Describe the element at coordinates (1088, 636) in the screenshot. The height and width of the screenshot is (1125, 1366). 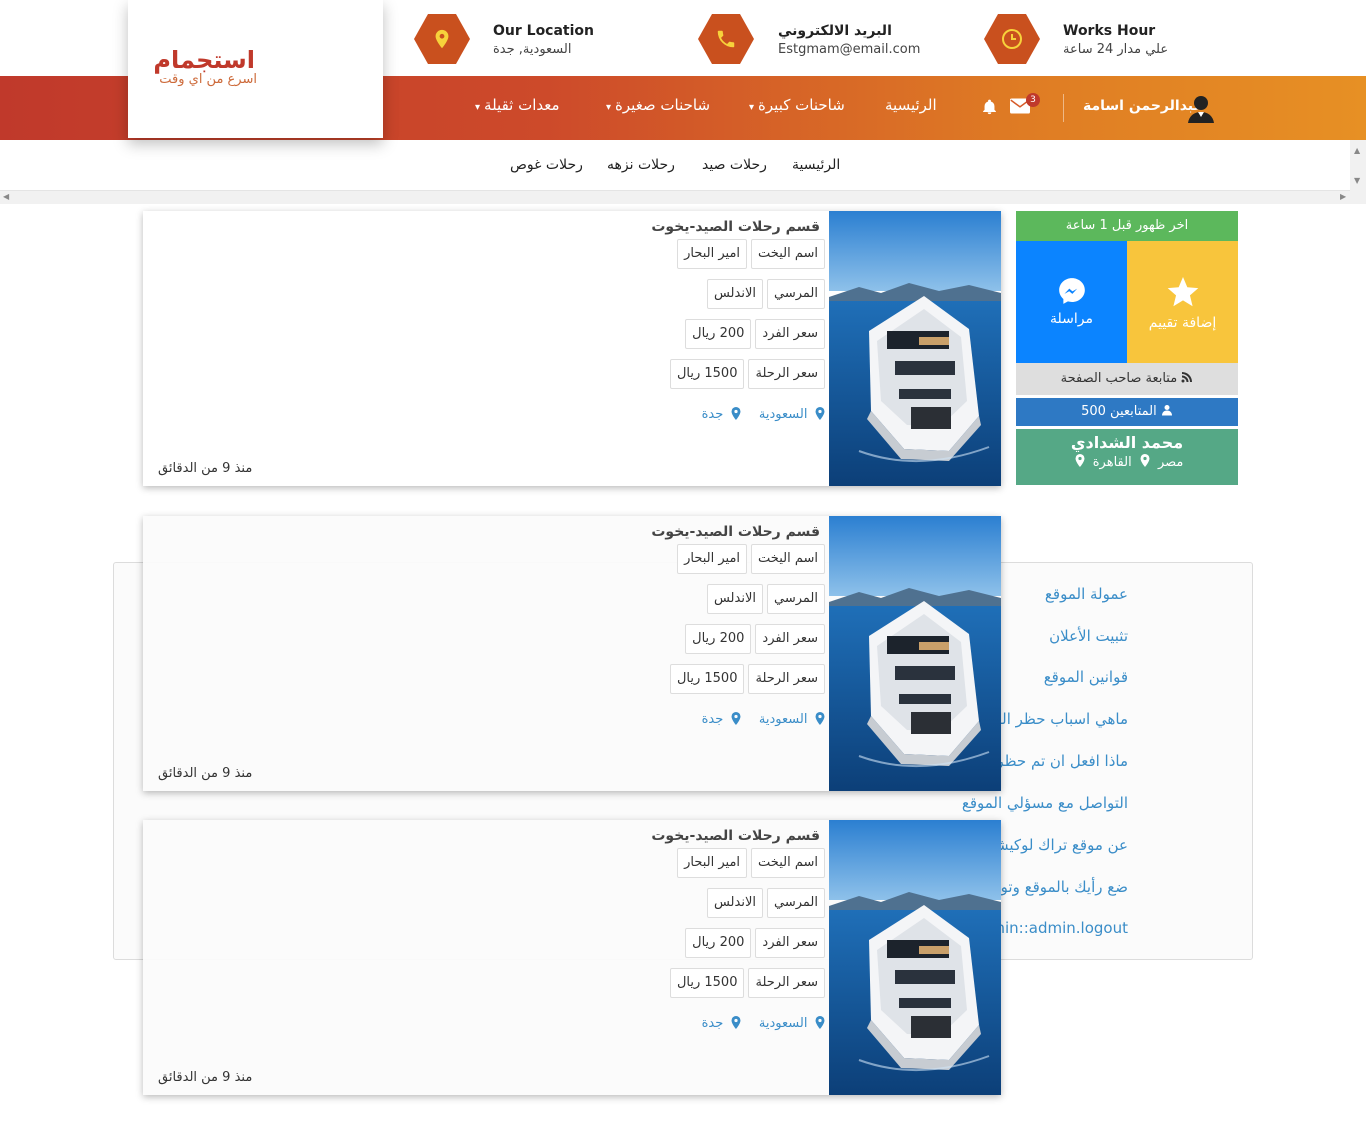
I see `help-link-pin-ad: تثبيت الأعلان` at that location.